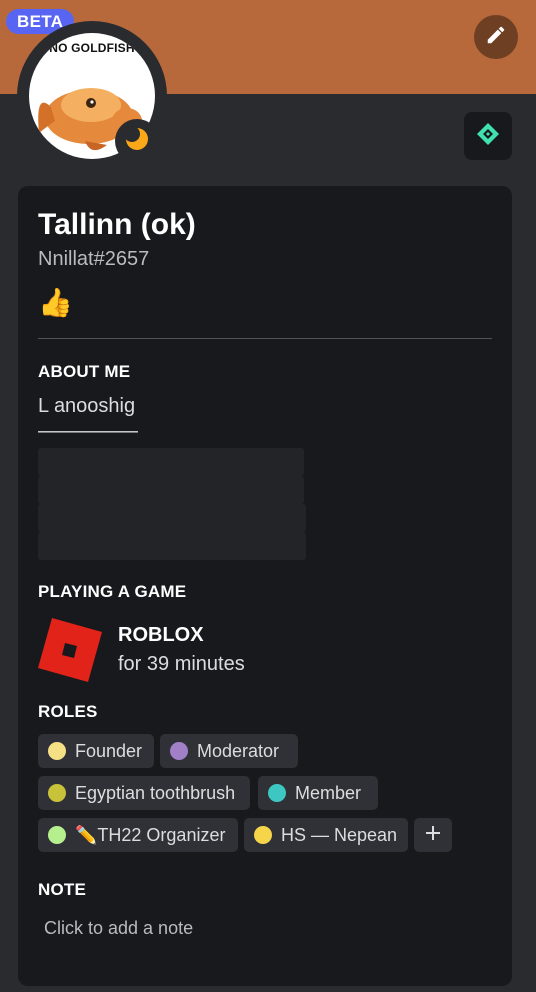 The image size is (536, 992). Describe the element at coordinates (70, 650) in the screenshot. I see `roblox-icon` at that location.